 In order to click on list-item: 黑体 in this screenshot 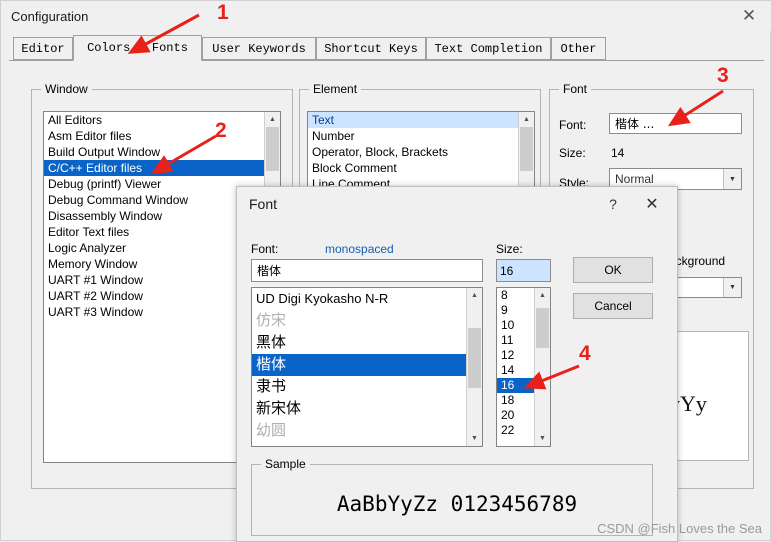, I will do `click(362, 343)`.